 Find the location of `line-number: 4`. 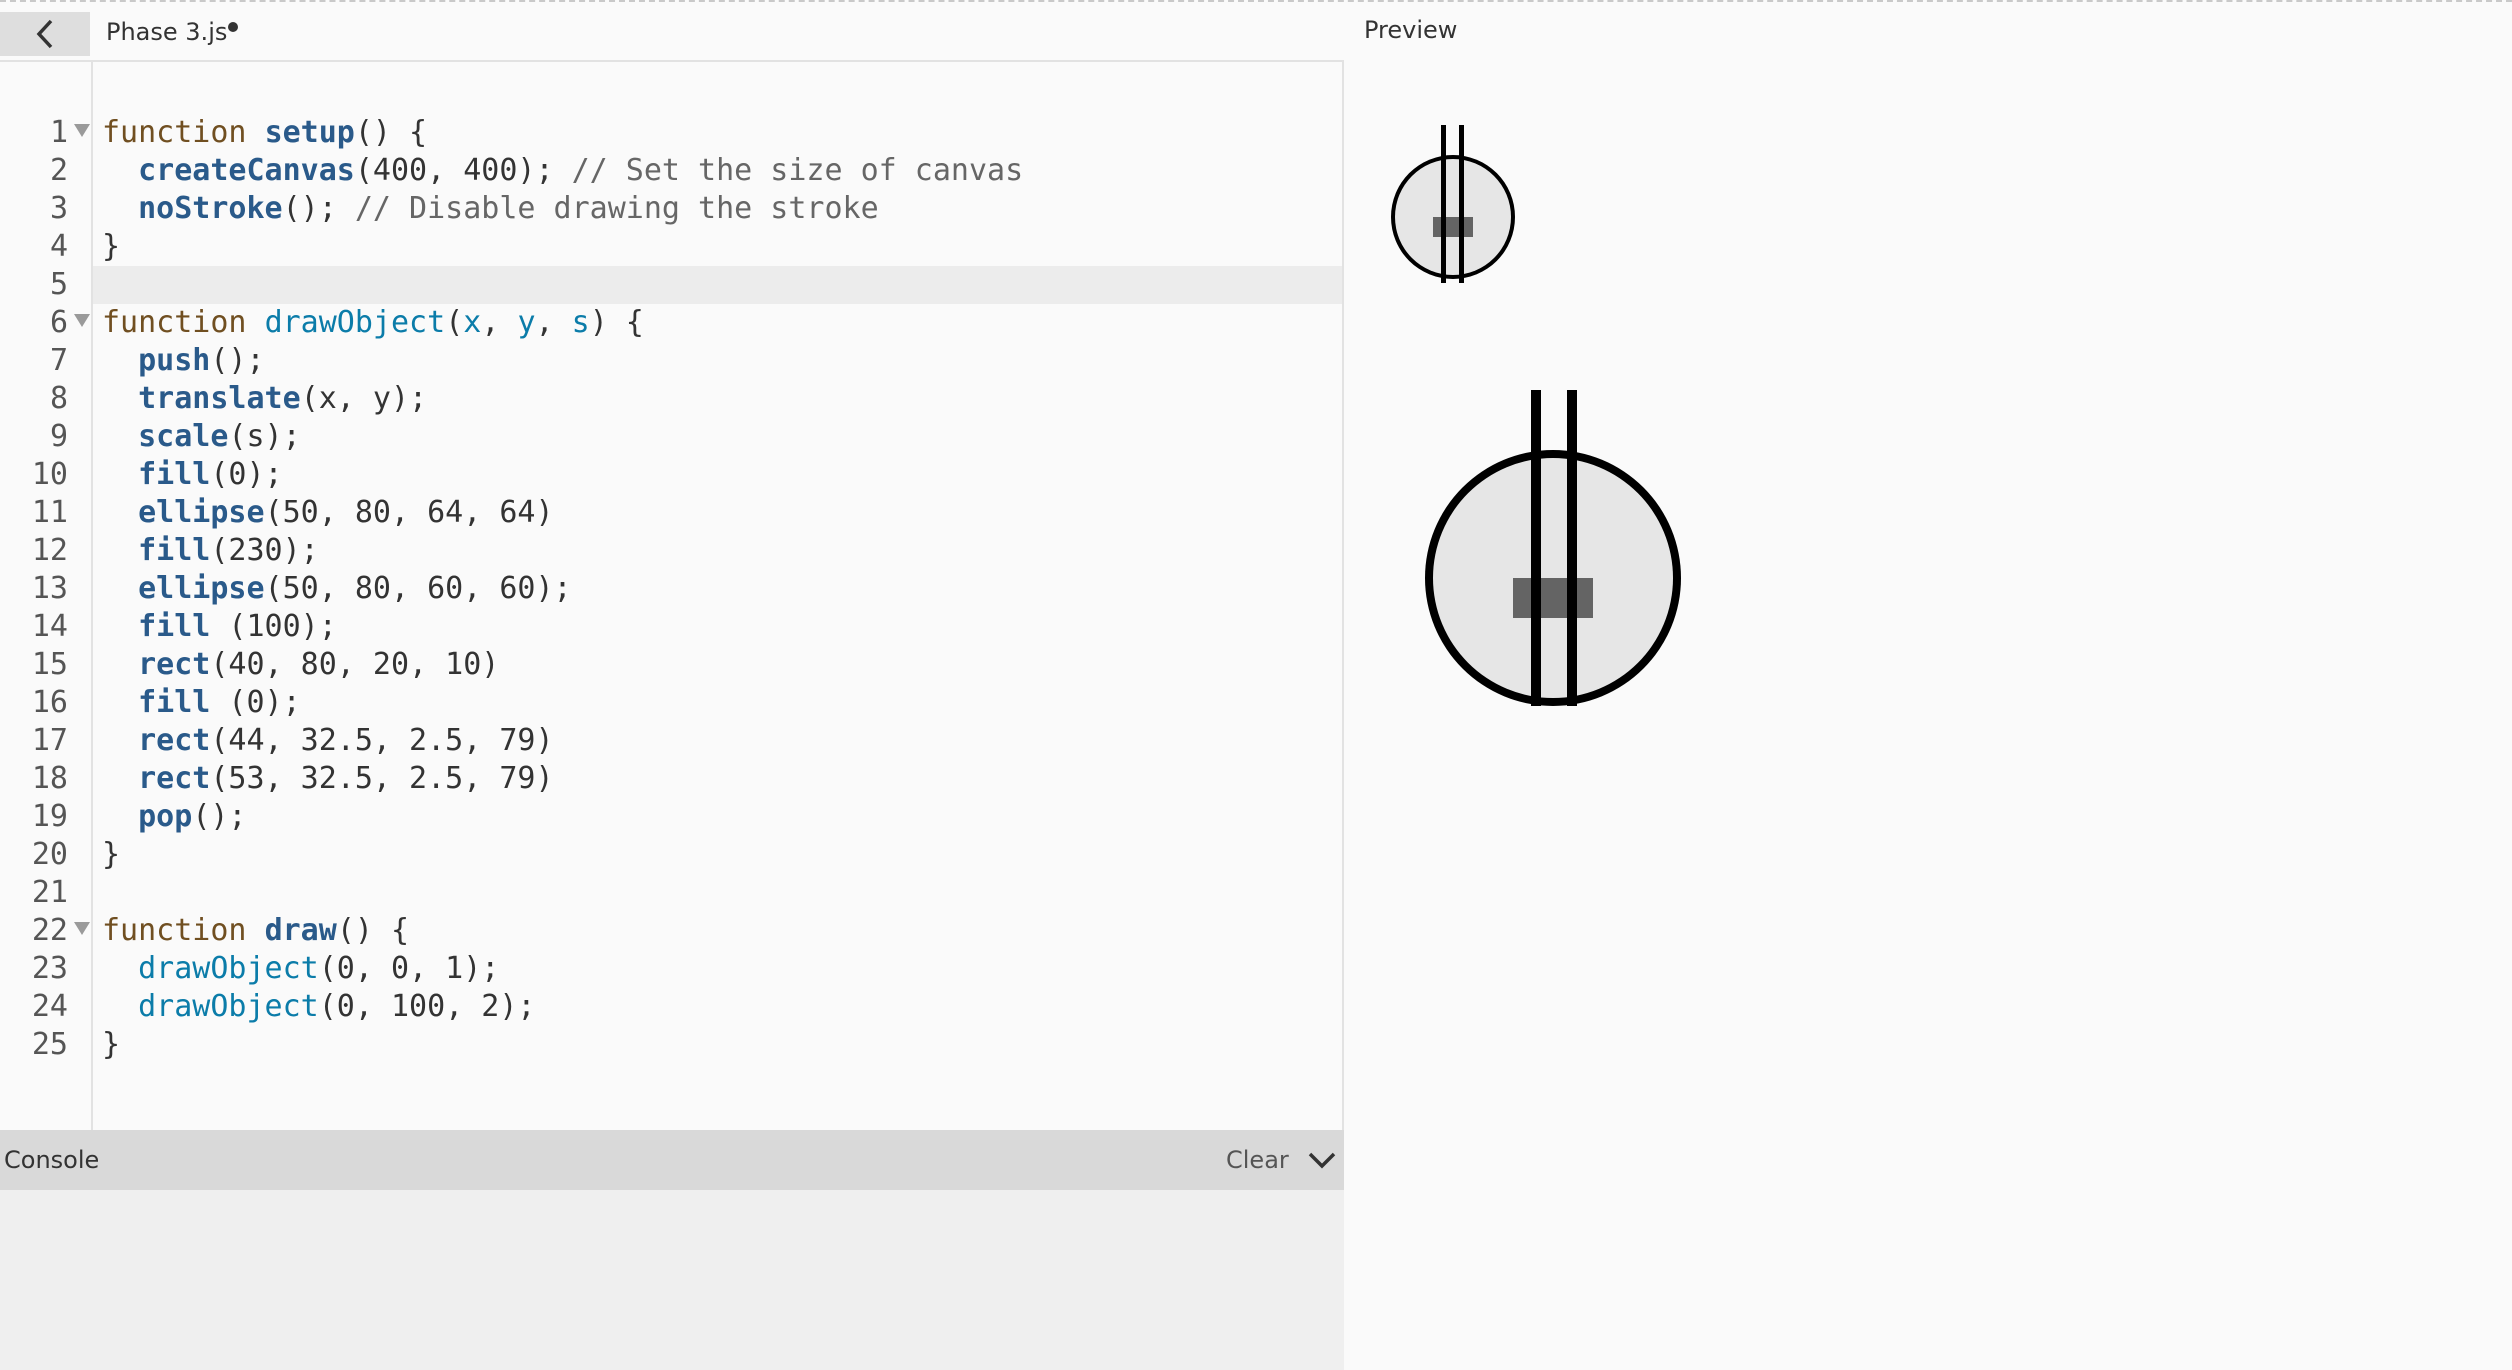

line-number: 4 is located at coordinates (58, 246).